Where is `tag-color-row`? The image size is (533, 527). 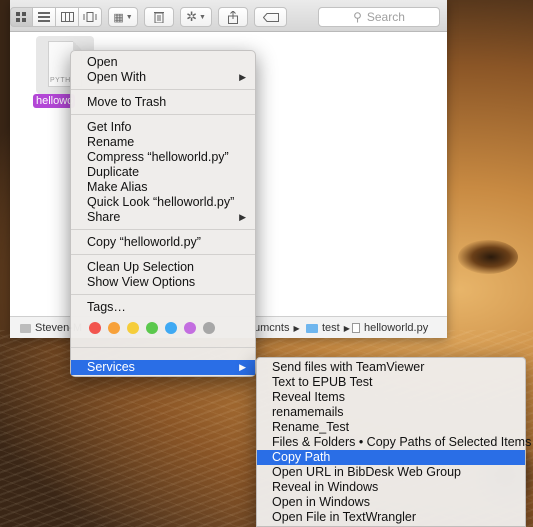
tag-color-row is located at coordinates (152, 328).